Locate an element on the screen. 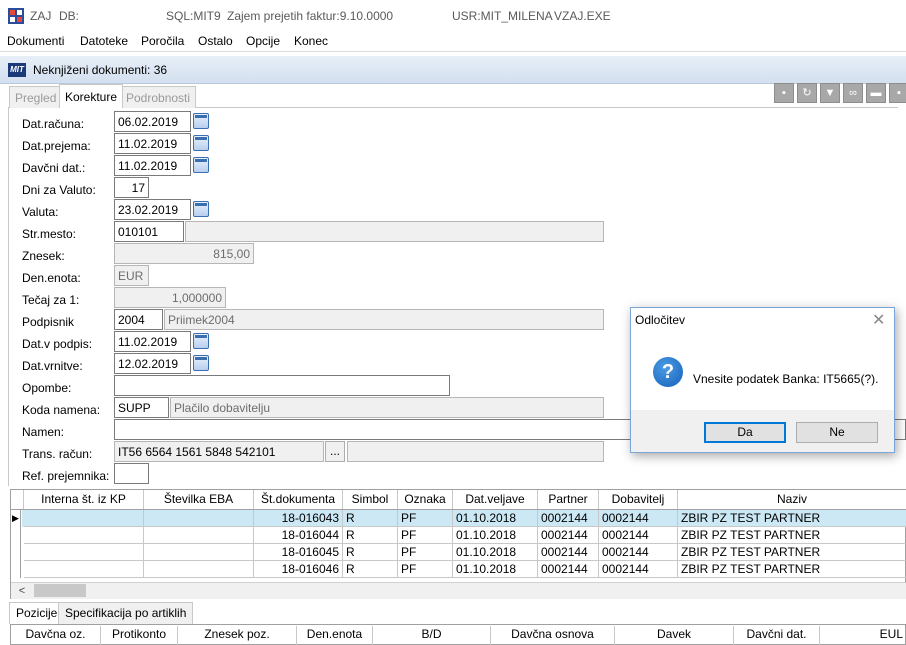 This screenshot has height=645, width=906. col-dobavitelj: Dobavitelj is located at coordinates (638, 499).